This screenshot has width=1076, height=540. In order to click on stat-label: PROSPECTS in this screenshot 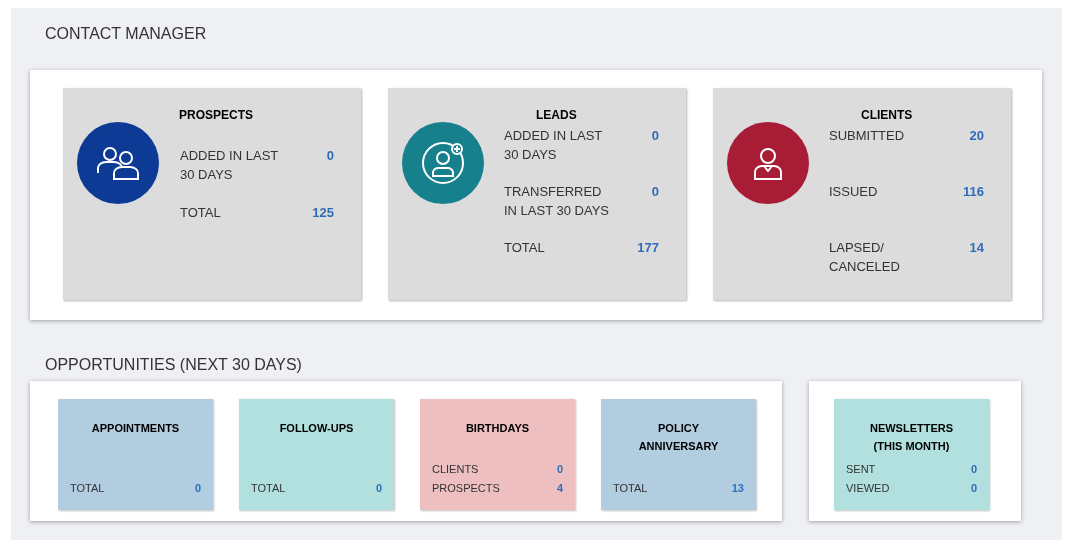, I will do `click(466, 488)`.